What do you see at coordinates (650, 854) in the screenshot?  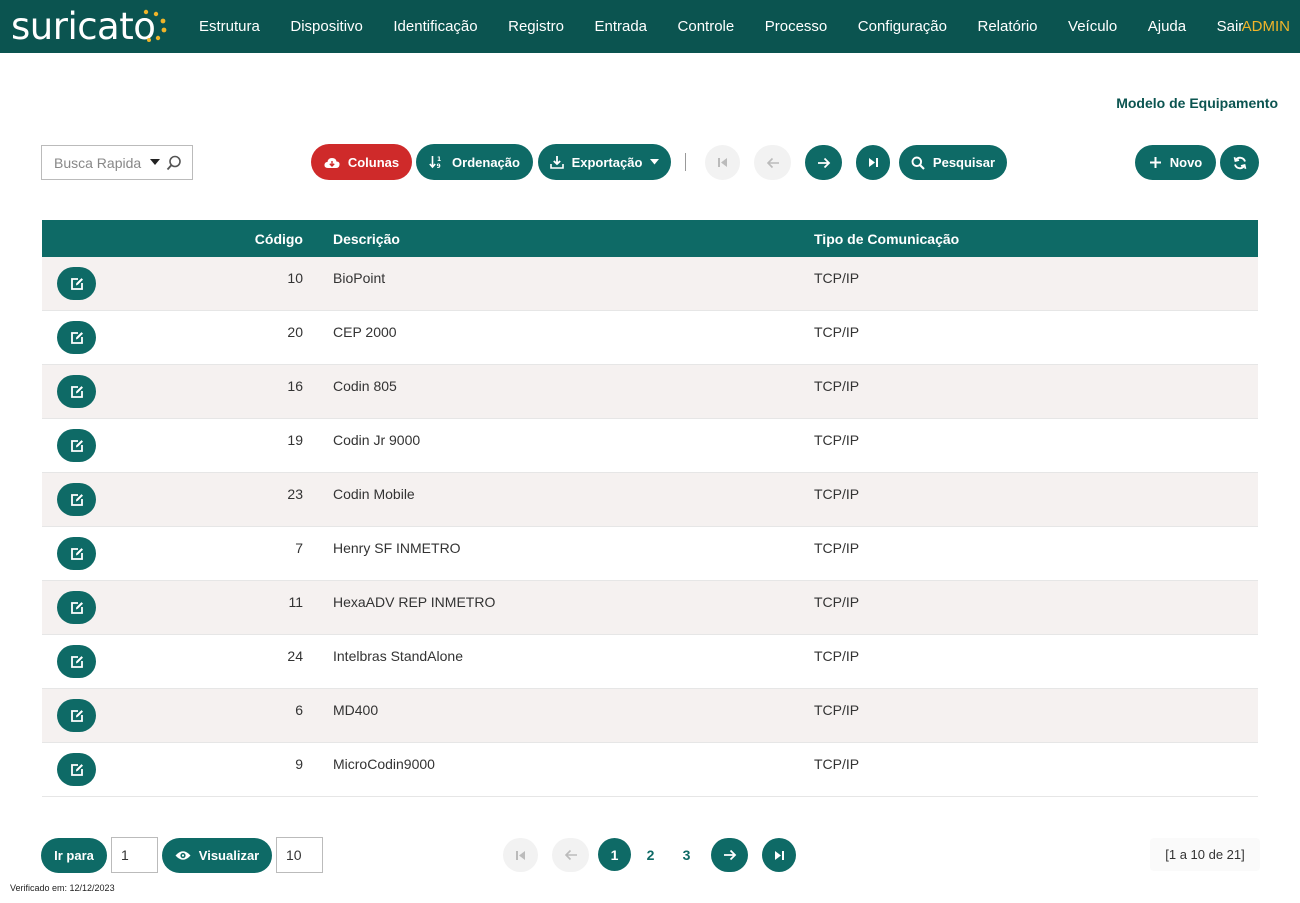 I see `page-number-2: 2` at bounding box center [650, 854].